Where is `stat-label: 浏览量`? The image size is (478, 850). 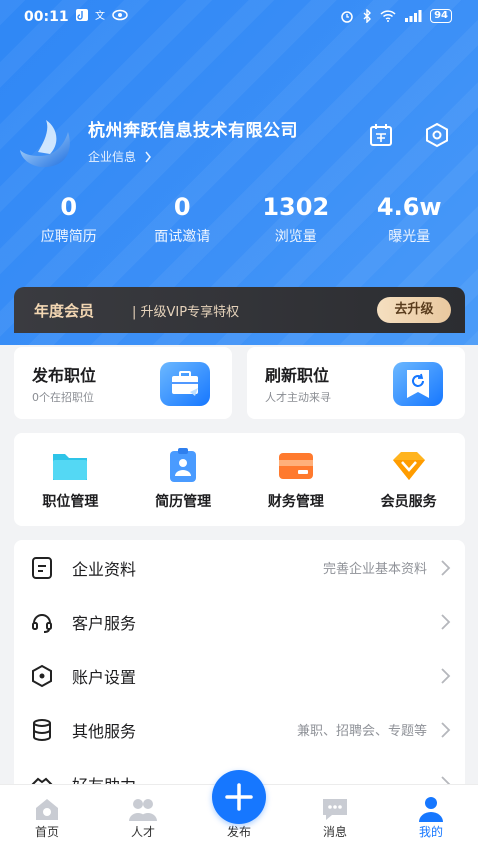 stat-label: 浏览量 is located at coordinates (295, 237).